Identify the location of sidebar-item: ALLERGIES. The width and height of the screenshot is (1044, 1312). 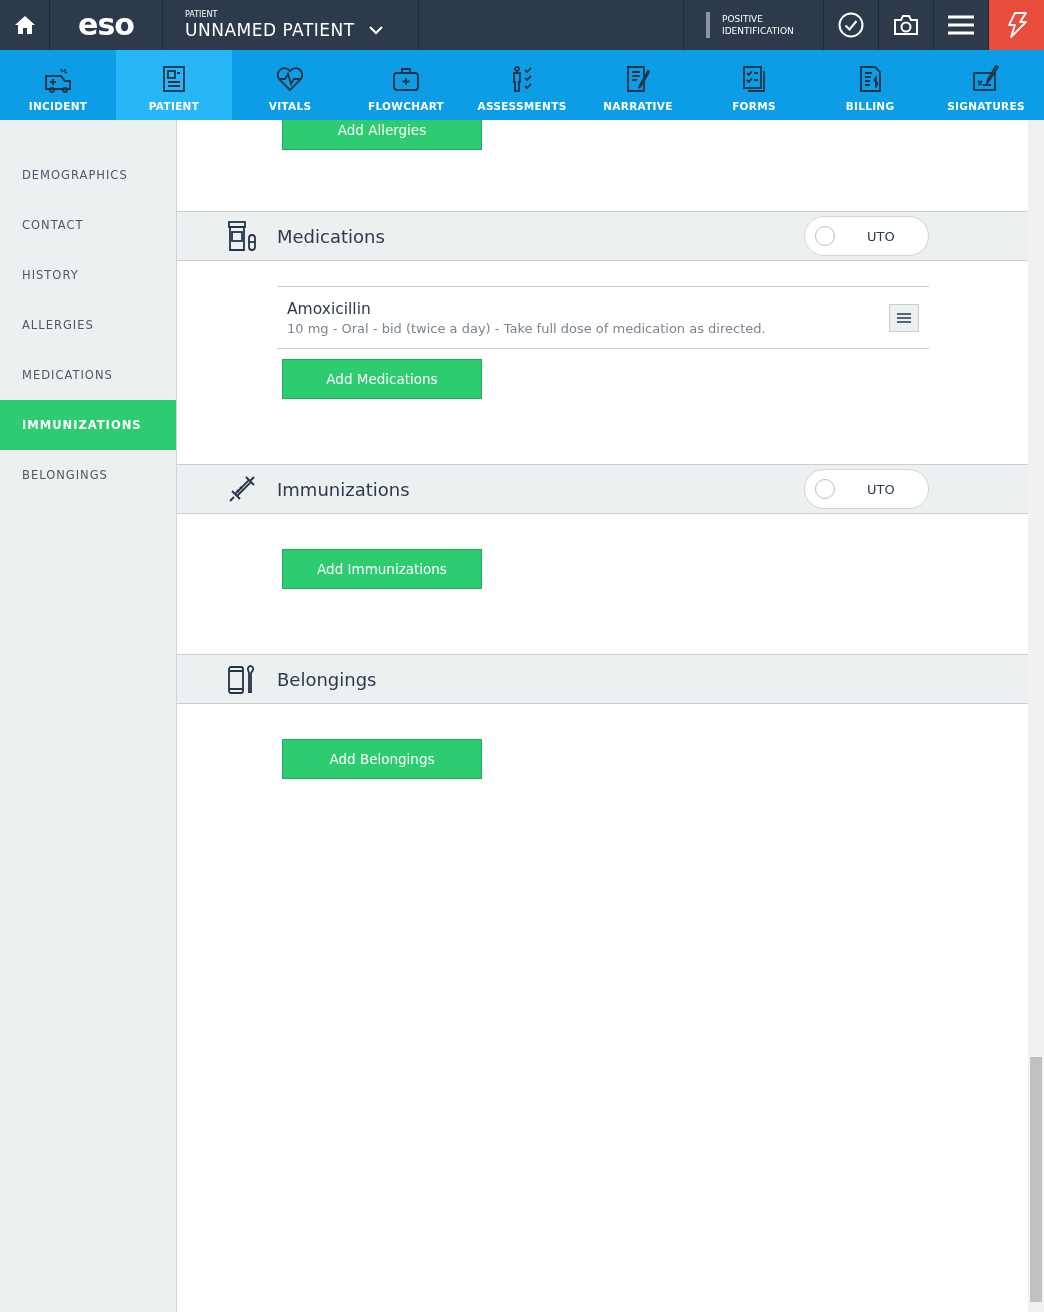
(88, 325).